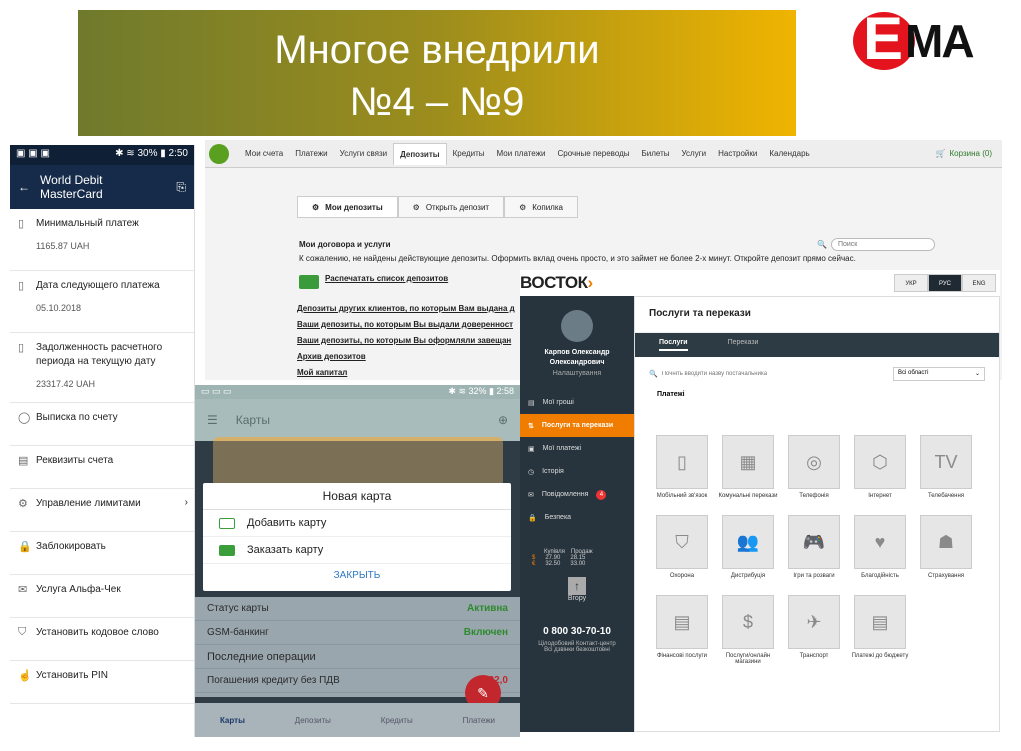  What do you see at coordinates (21, 348) in the screenshot?
I see `card-icon: ▯` at bounding box center [21, 348].